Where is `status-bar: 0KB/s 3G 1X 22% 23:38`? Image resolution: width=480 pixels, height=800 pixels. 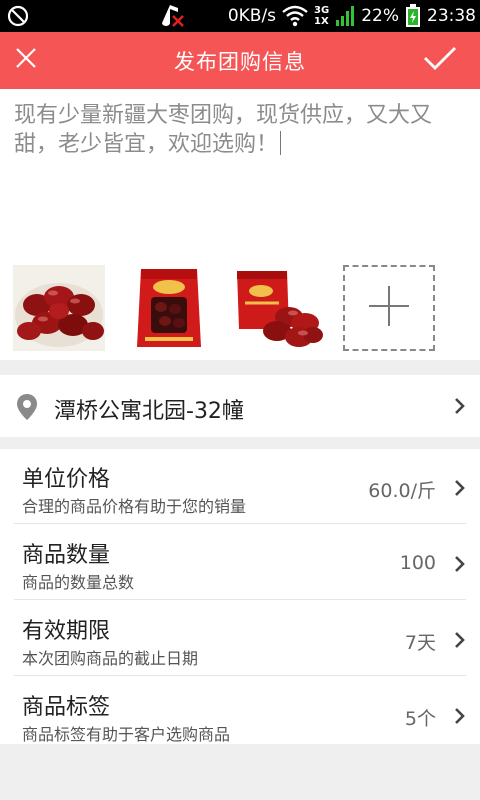 status-bar: 0KB/s 3G 1X 22% 23:38 is located at coordinates (240, 16).